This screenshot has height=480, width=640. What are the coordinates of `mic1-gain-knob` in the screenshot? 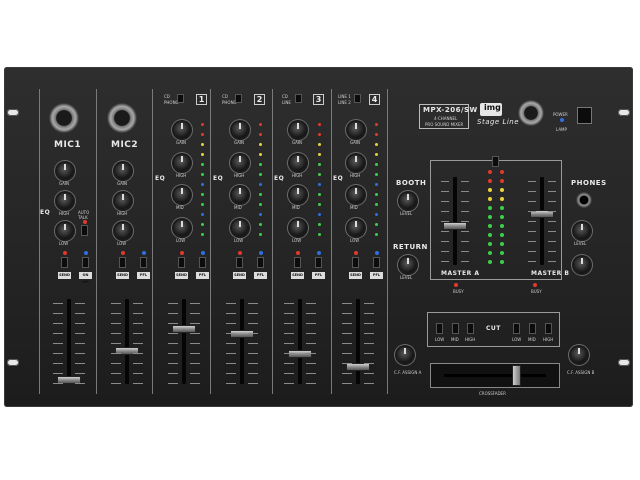 It's located at (65, 171).